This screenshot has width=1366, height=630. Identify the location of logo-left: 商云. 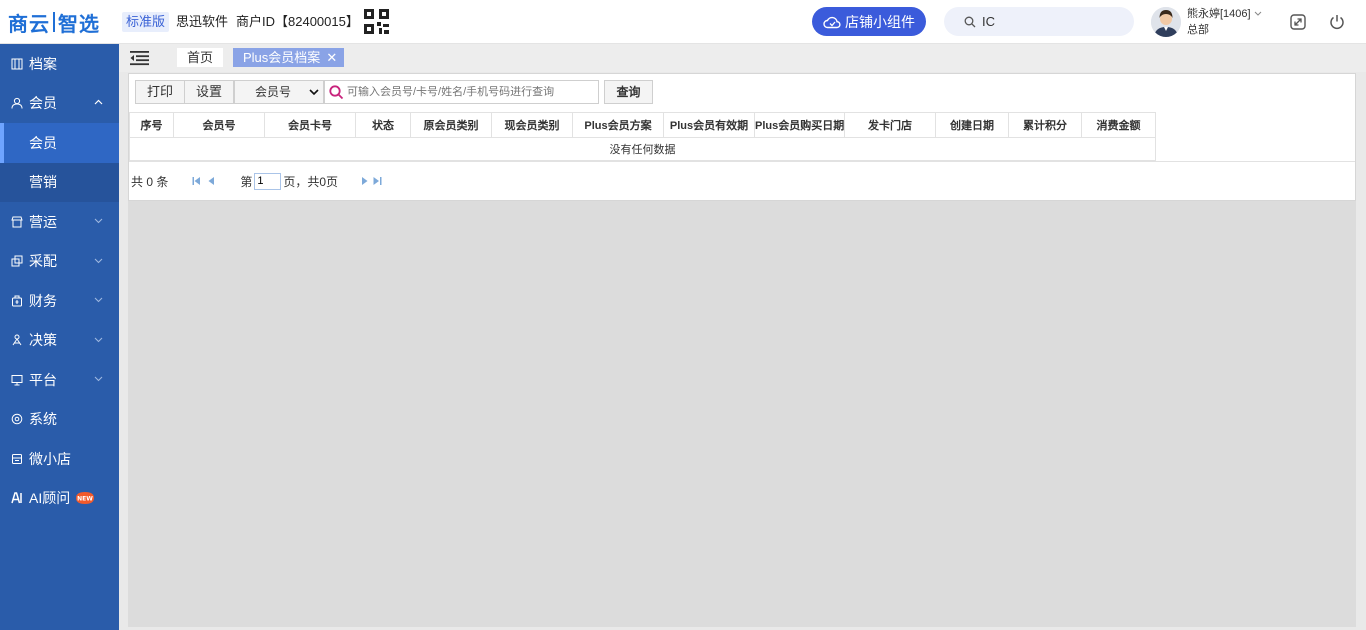
(29, 24).